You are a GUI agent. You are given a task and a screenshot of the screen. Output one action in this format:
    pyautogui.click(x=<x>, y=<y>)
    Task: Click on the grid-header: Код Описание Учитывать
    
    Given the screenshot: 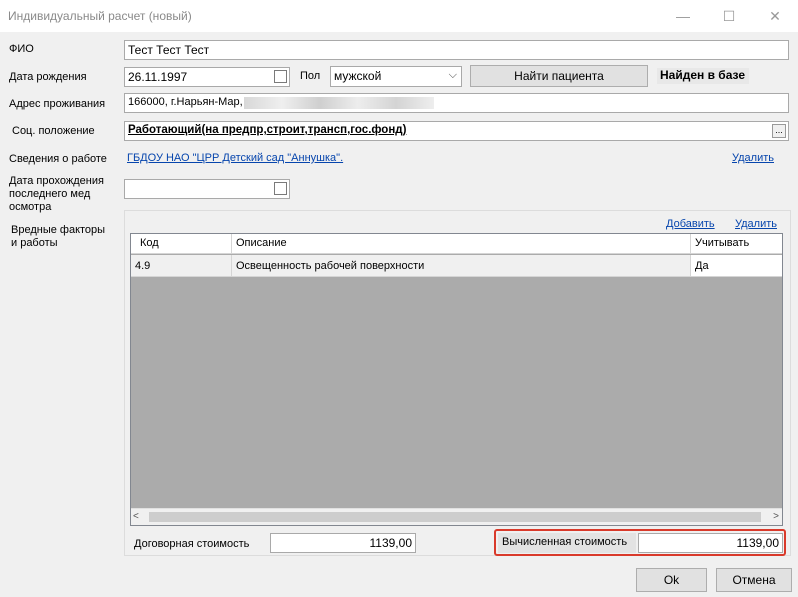 What is the action you would take?
    pyautogui.click(x=456, y=244)
    